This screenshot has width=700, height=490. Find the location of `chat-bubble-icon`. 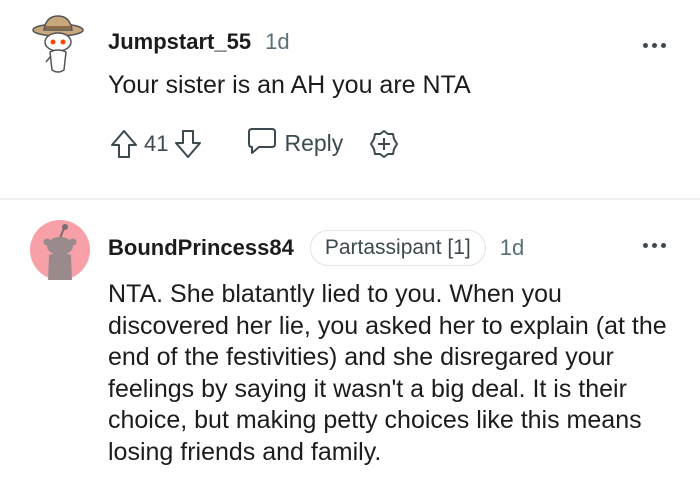

chat-bubble-icon is located at coordinates (262, 143).